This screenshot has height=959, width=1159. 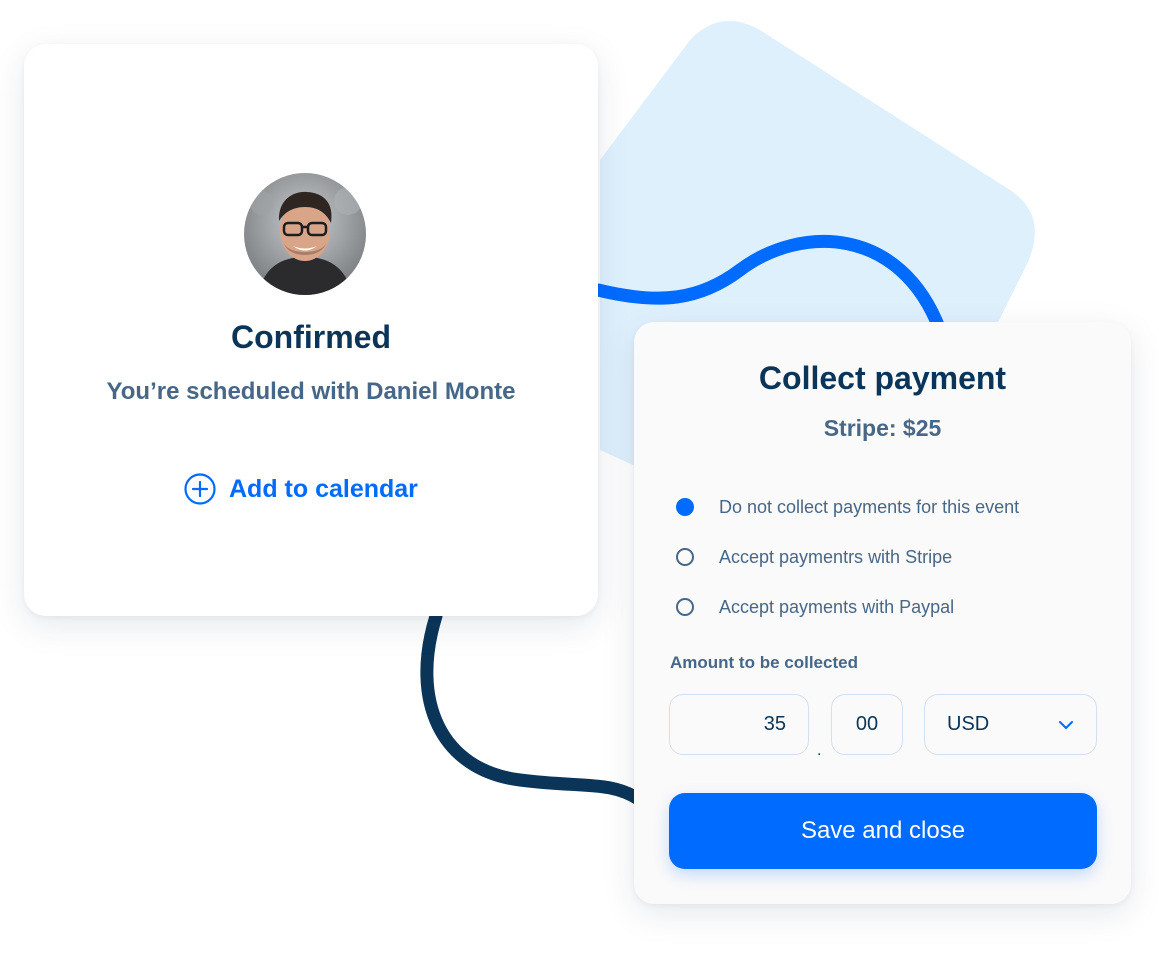 I want to click on save-and-close-button: Save and close, so click(x=883, y=831).